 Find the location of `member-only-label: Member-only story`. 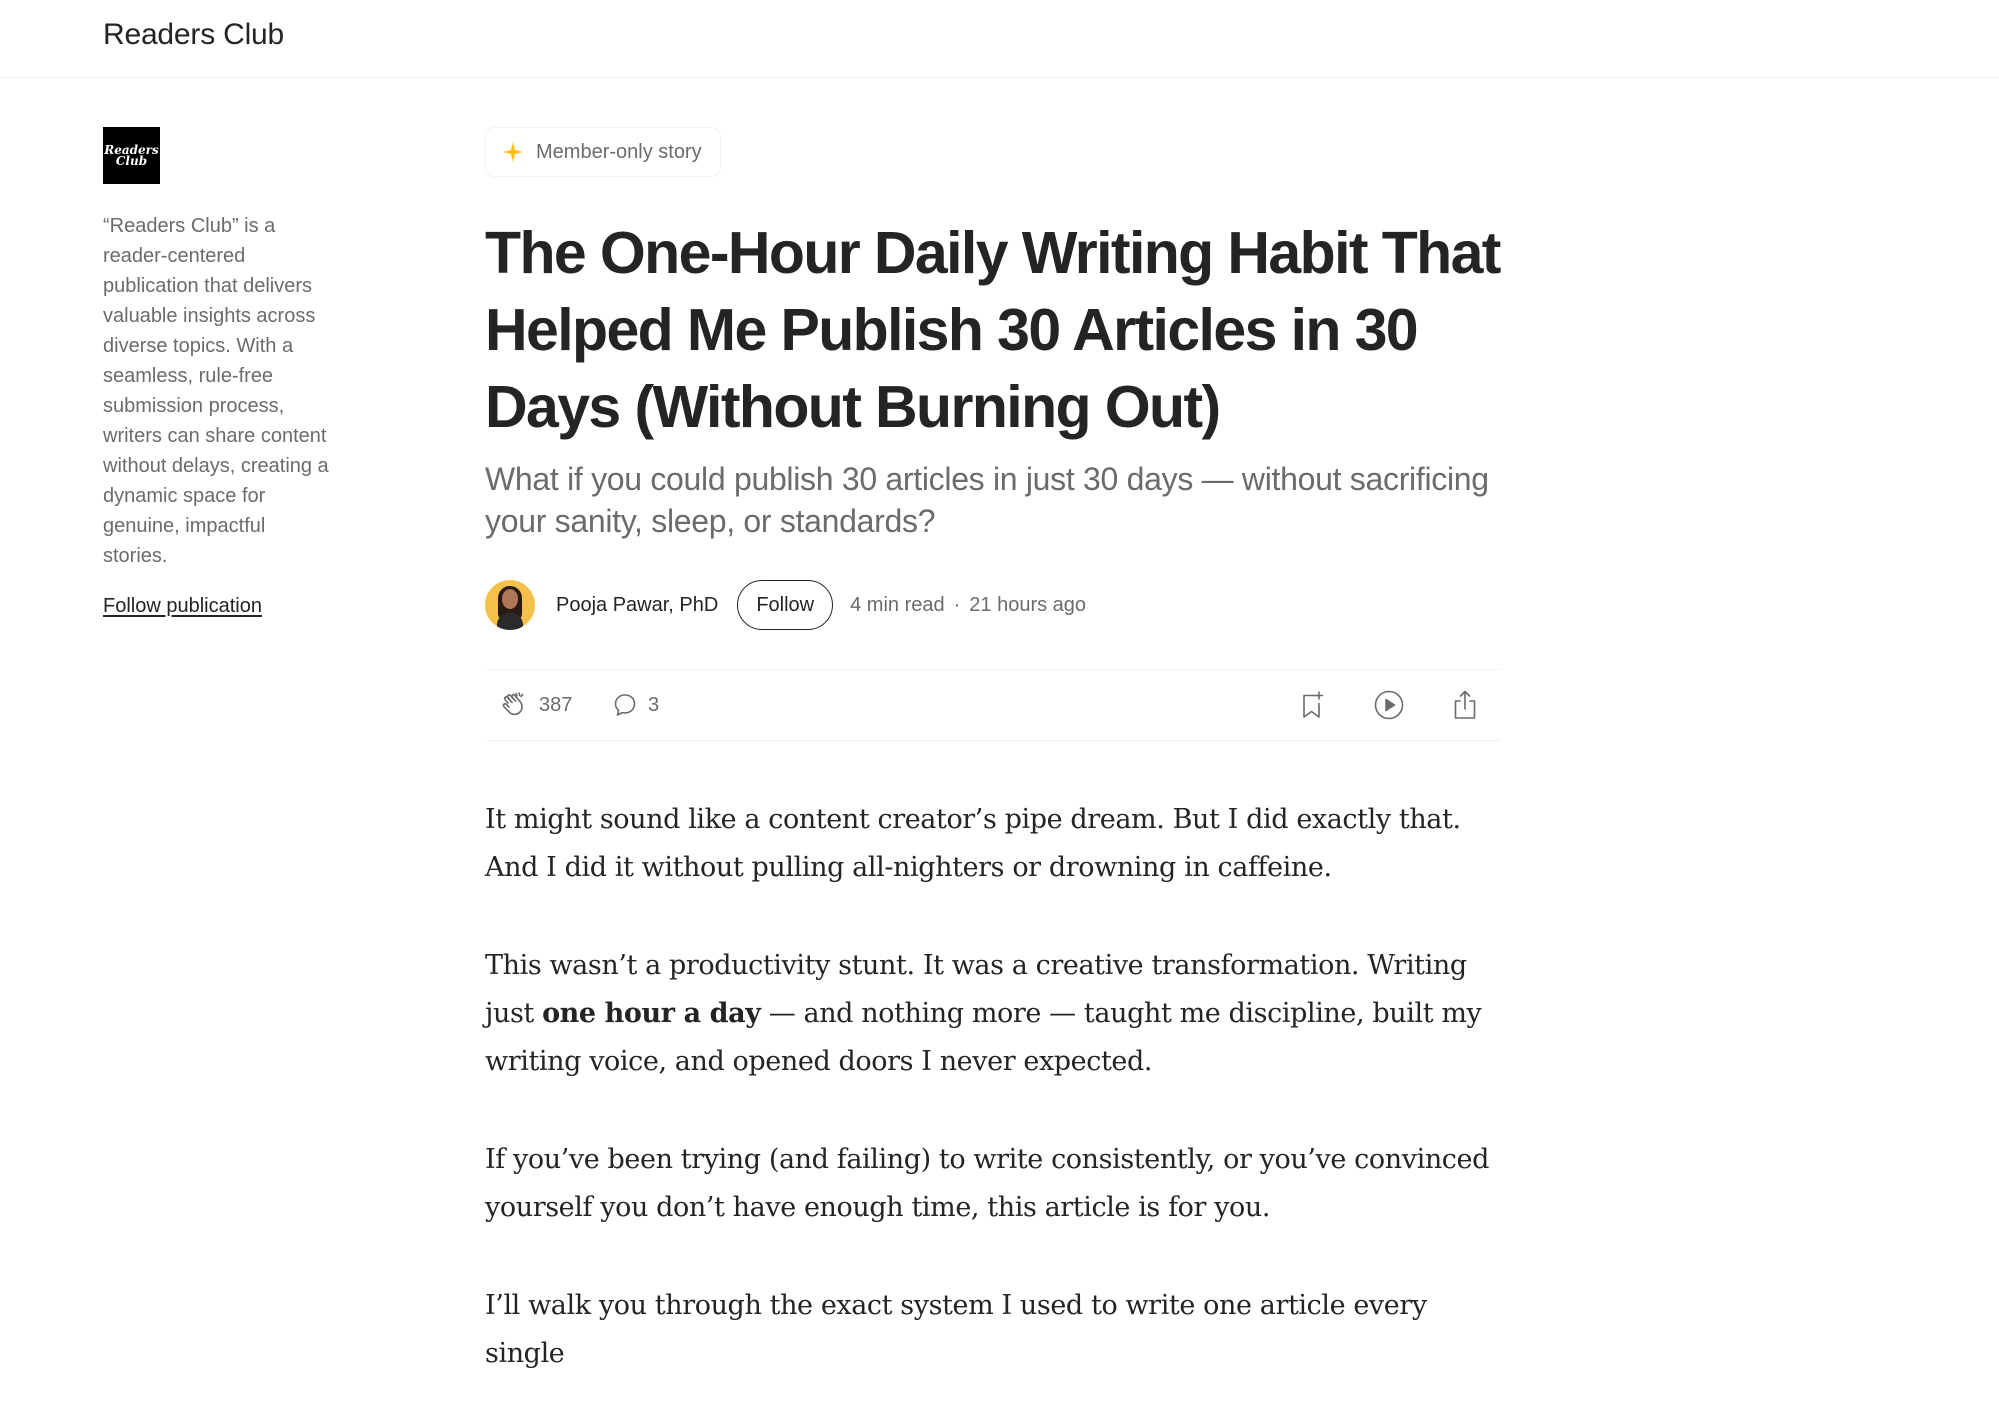

member-only-label: Member-only story is located at coordinates (619, 151).